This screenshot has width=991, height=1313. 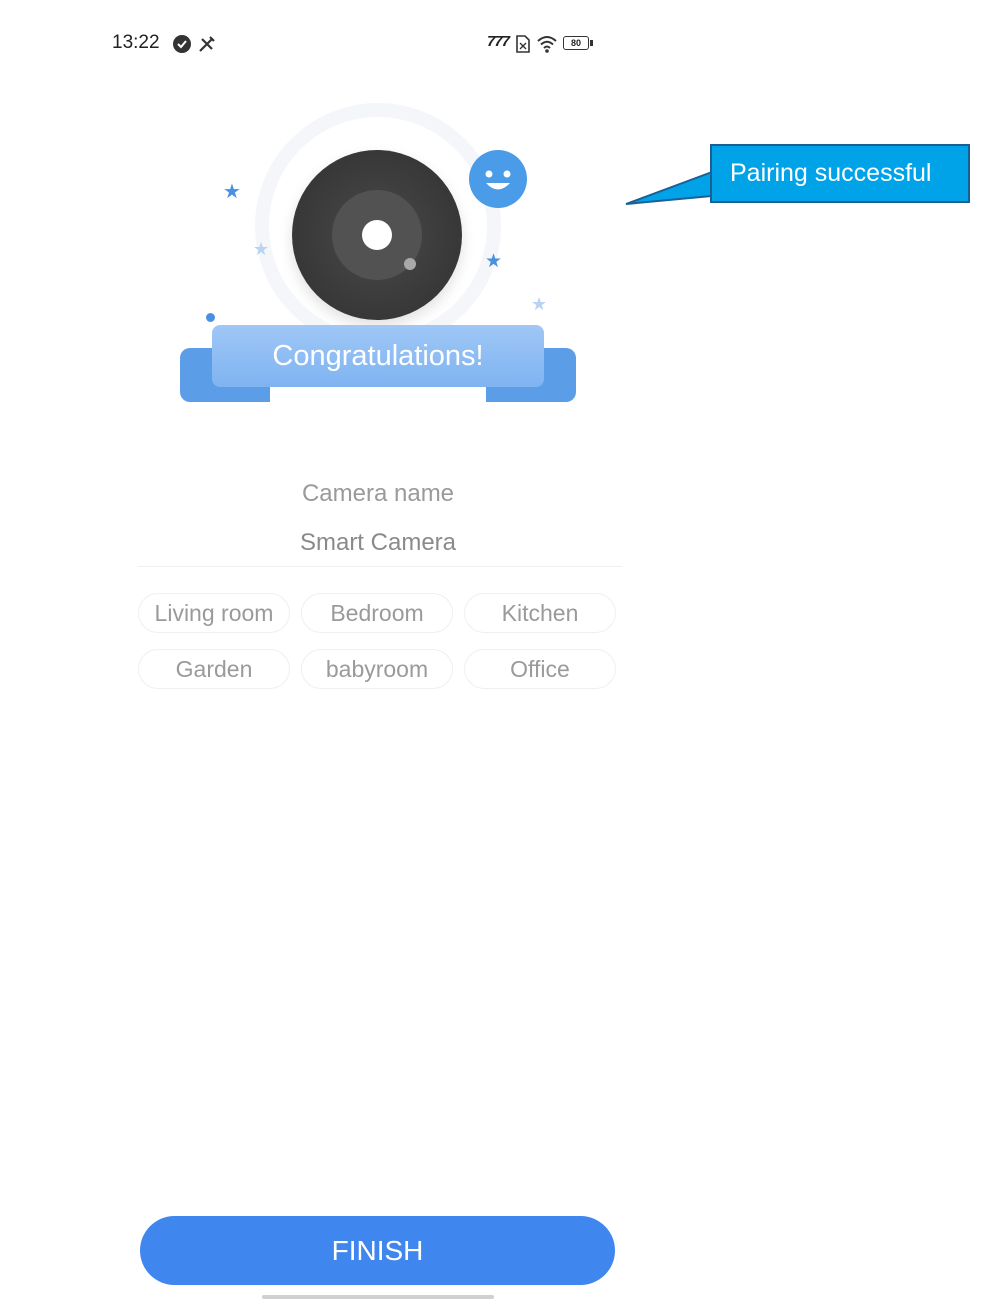 What do you see at coordinates (378, 356) in the screenshot?
I see `congratulations-banner: Congratulations!` at bounding box center [378, 356].